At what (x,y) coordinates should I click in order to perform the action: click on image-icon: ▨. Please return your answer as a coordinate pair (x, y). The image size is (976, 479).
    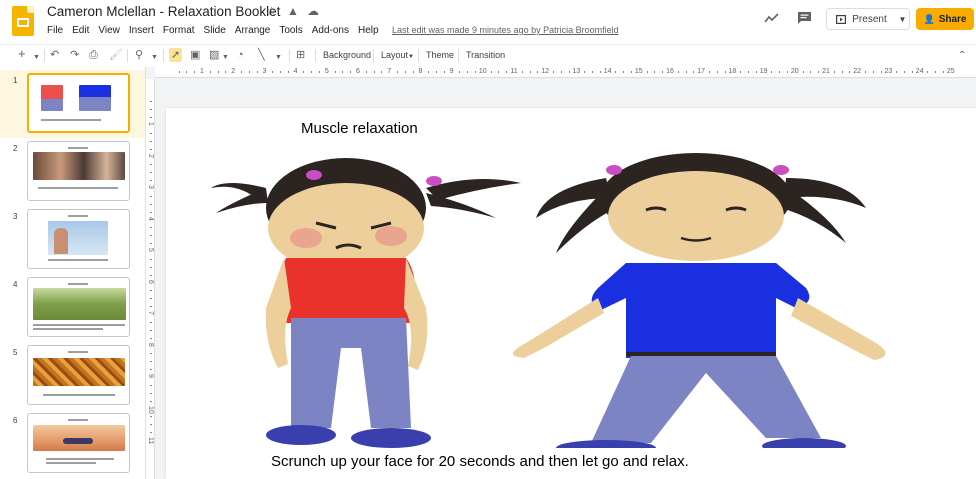
    Looking at the image, I should click on (214, 55).